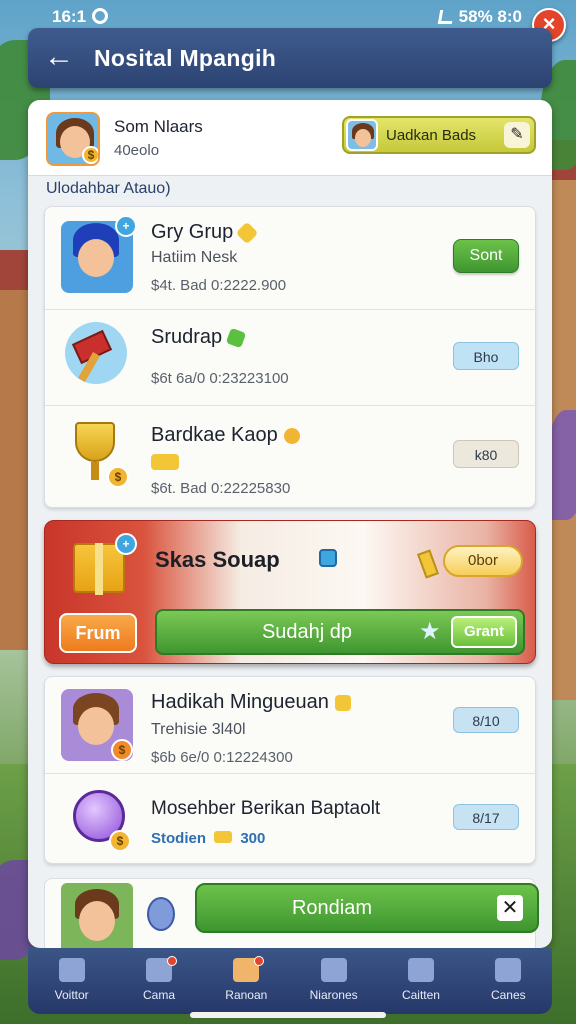 This screenshot has width=576, height=1024. I want to click on trophy-stem, so click(95, 471).